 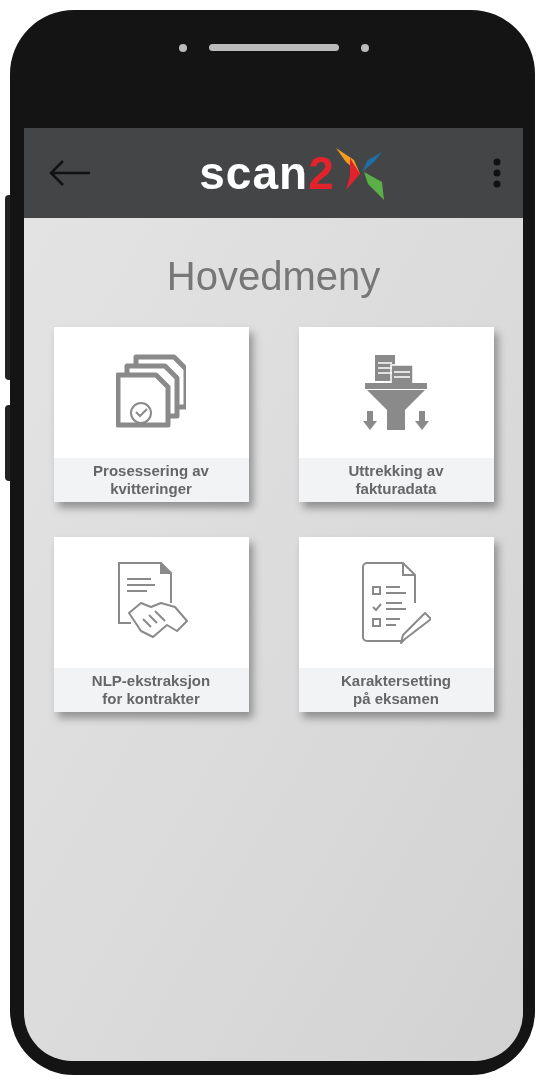 I want to click on logo-digit: 2, so click(x=321, y=173).